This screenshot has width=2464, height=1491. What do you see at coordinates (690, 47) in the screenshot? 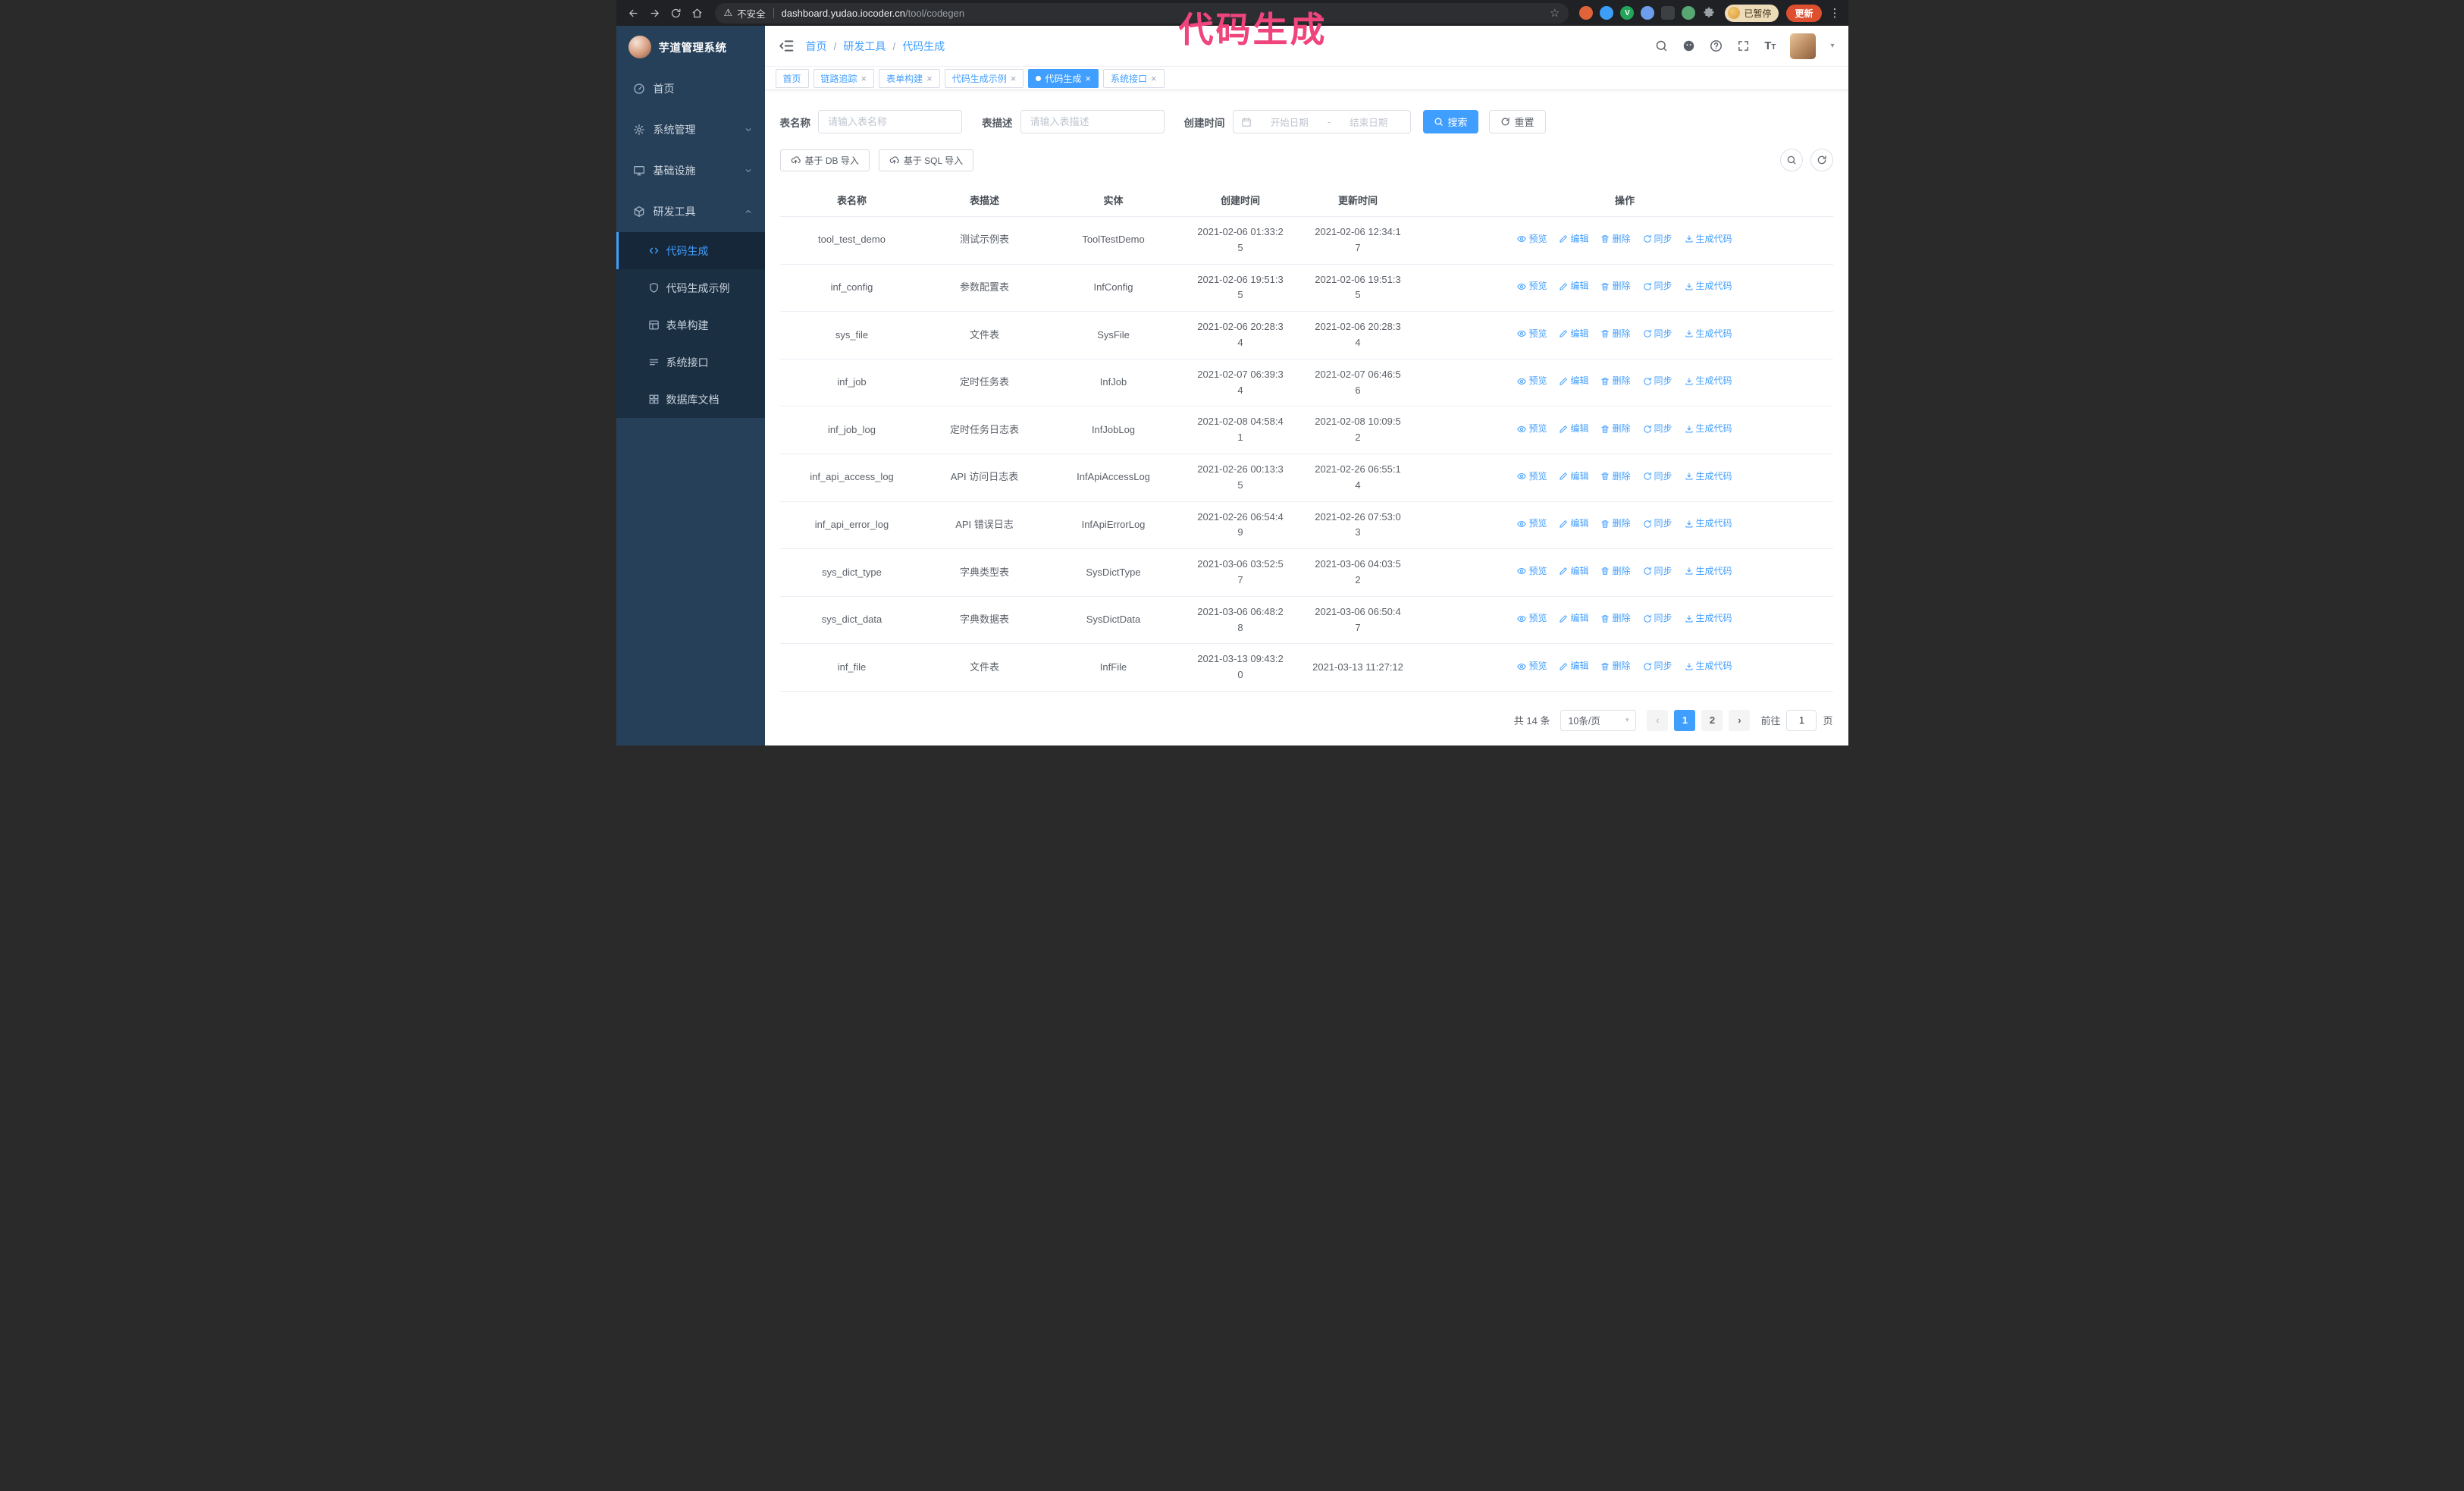
I see `app-logo: 芋道管理系统` at bounding box center [690, 47].